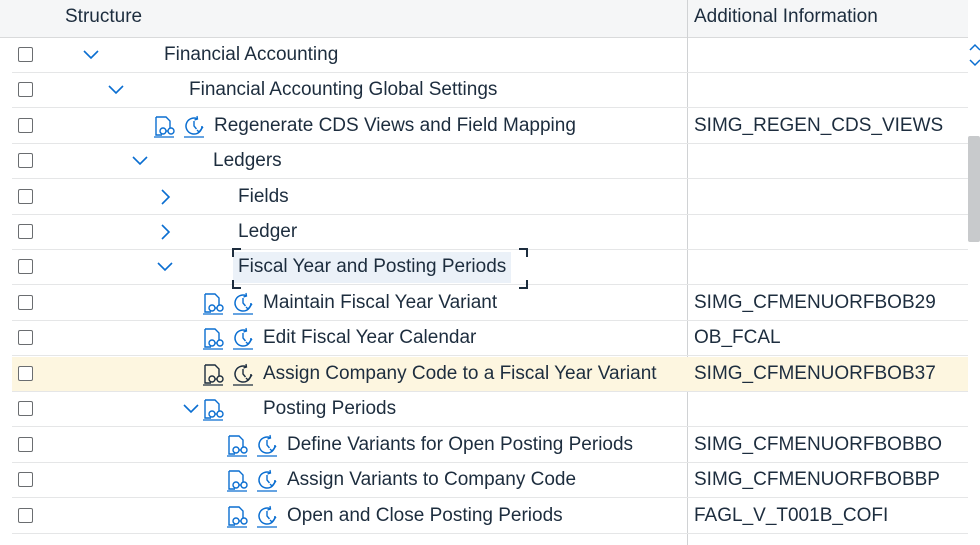 This screenshot has width=980, height=545. What do you see at coordinates (369, 338) in the screenshot?
I see `tree-node-label: Edit Fiscal Year Calendar` at bounding box center [369, 338].